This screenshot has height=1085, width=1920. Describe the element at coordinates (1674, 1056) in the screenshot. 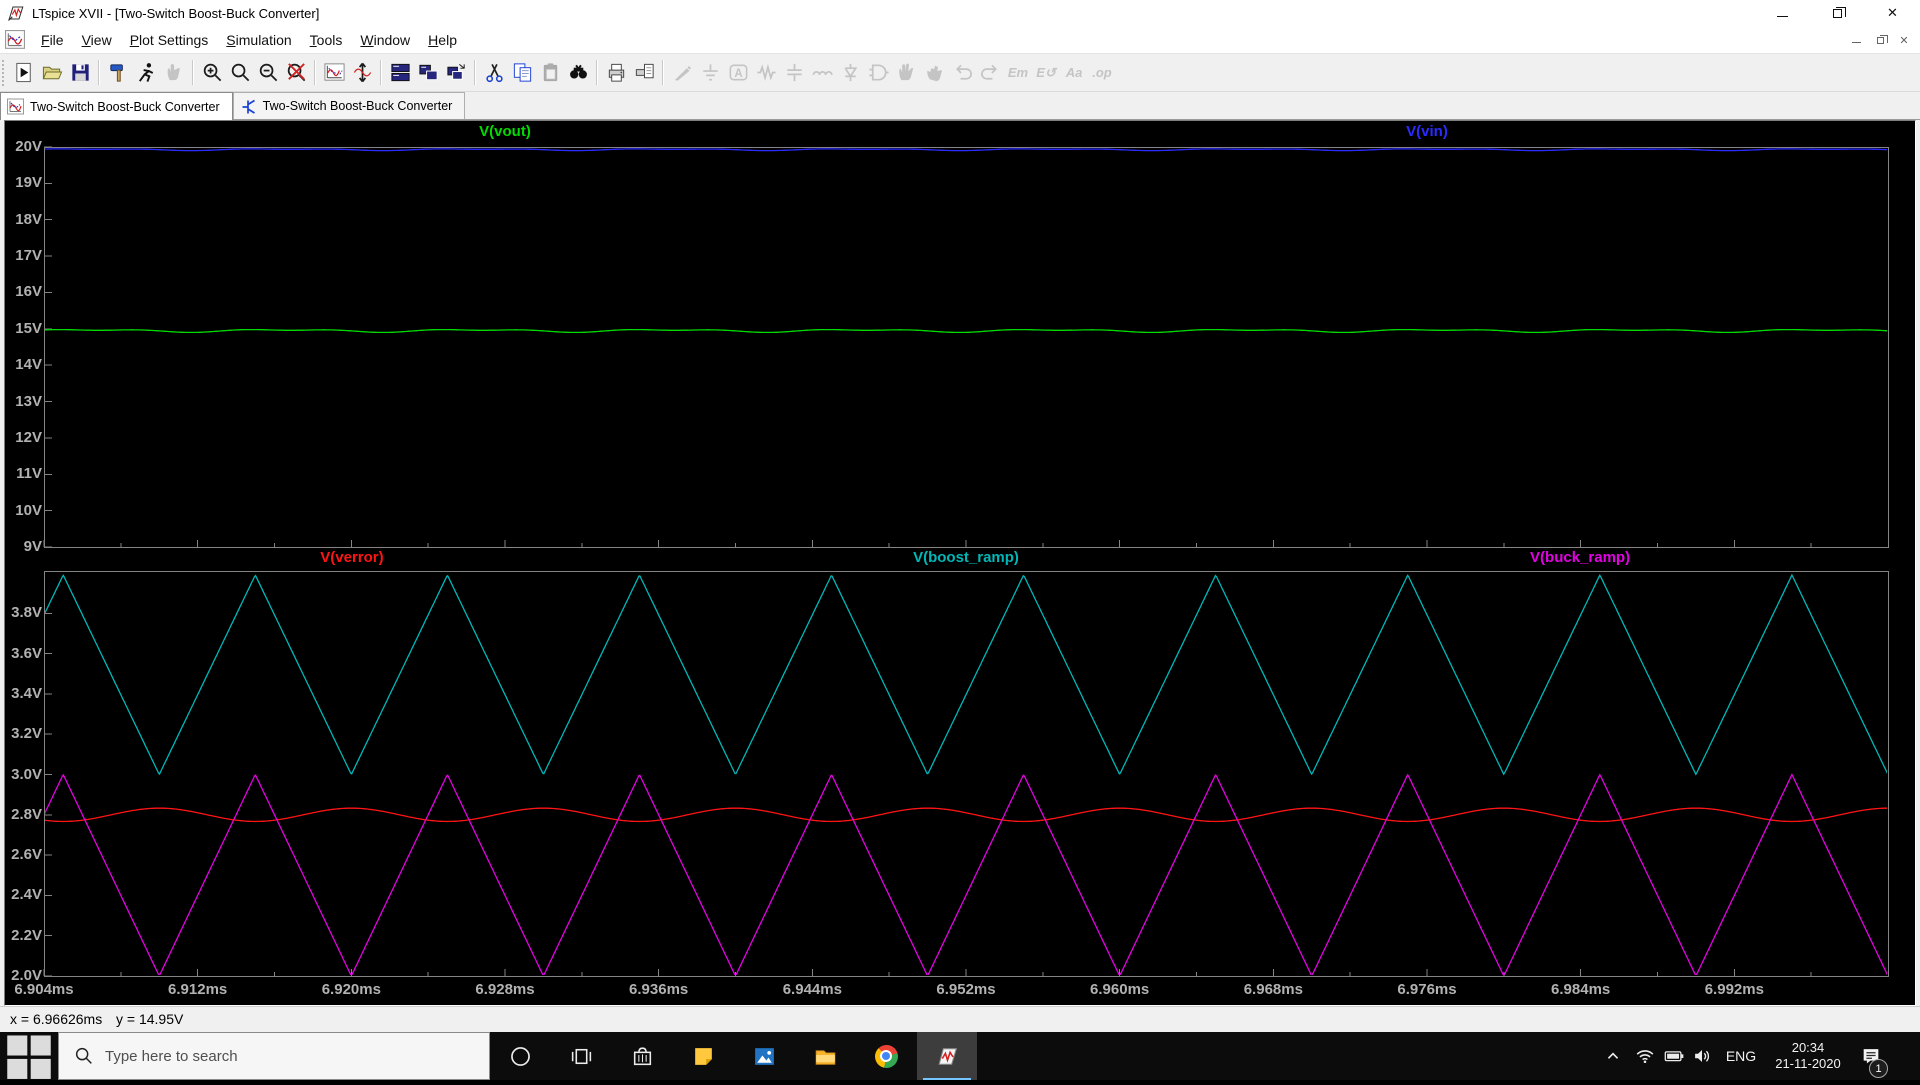

I see `battery-icon` at that location.